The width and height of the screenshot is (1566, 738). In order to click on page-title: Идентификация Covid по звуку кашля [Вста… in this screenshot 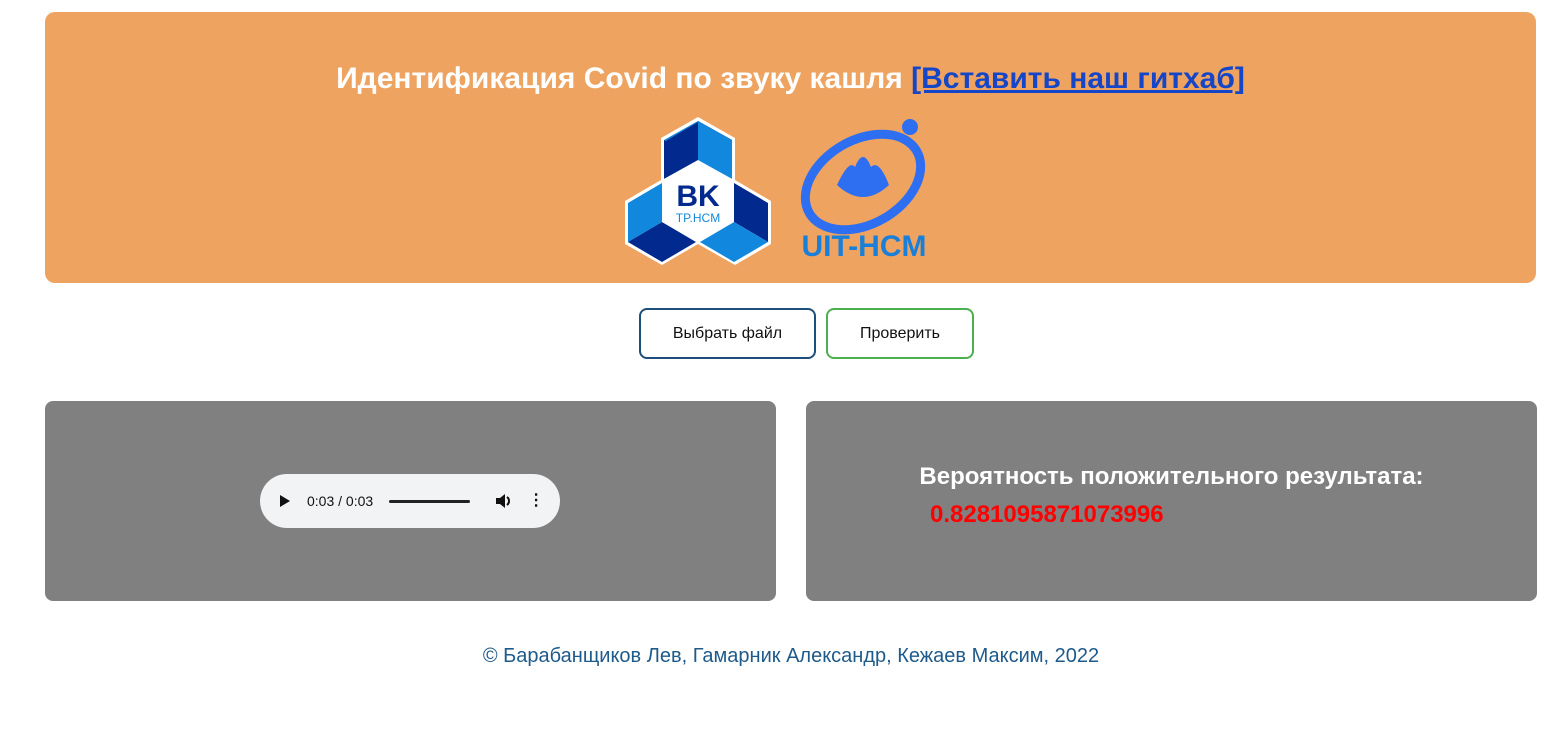, I will do `click(790, 79)`.